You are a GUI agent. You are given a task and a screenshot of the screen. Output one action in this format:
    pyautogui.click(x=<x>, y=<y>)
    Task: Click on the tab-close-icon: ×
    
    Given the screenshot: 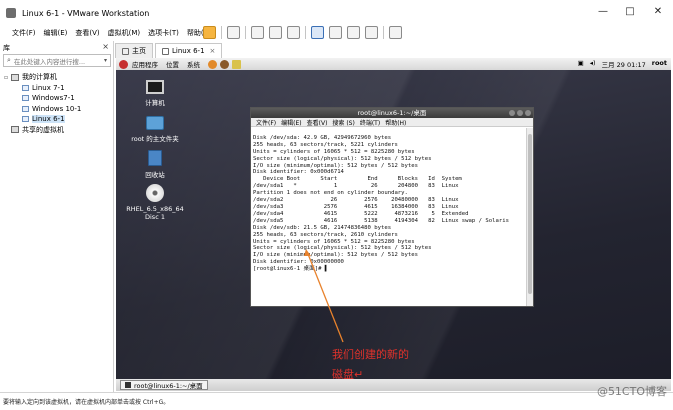 What is the action you would take?
    pyautogui.click(x=213, y=51)
    